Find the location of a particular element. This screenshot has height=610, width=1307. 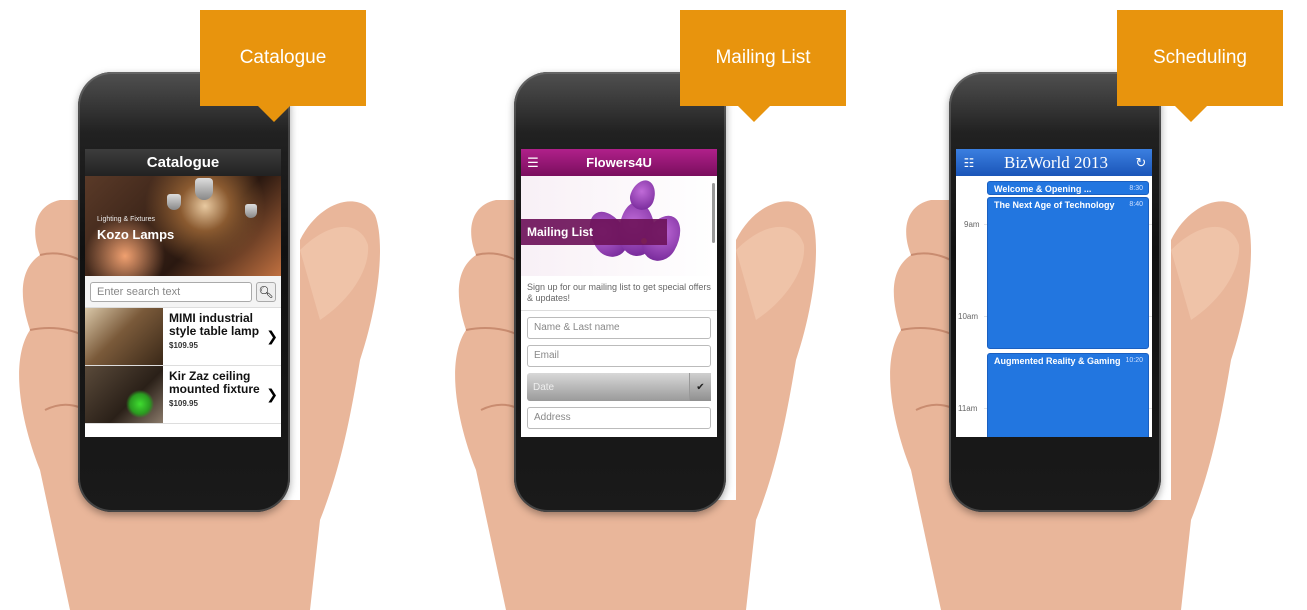

flowers-header: ☰ Flowers4U is located at coordinates (619, 162).